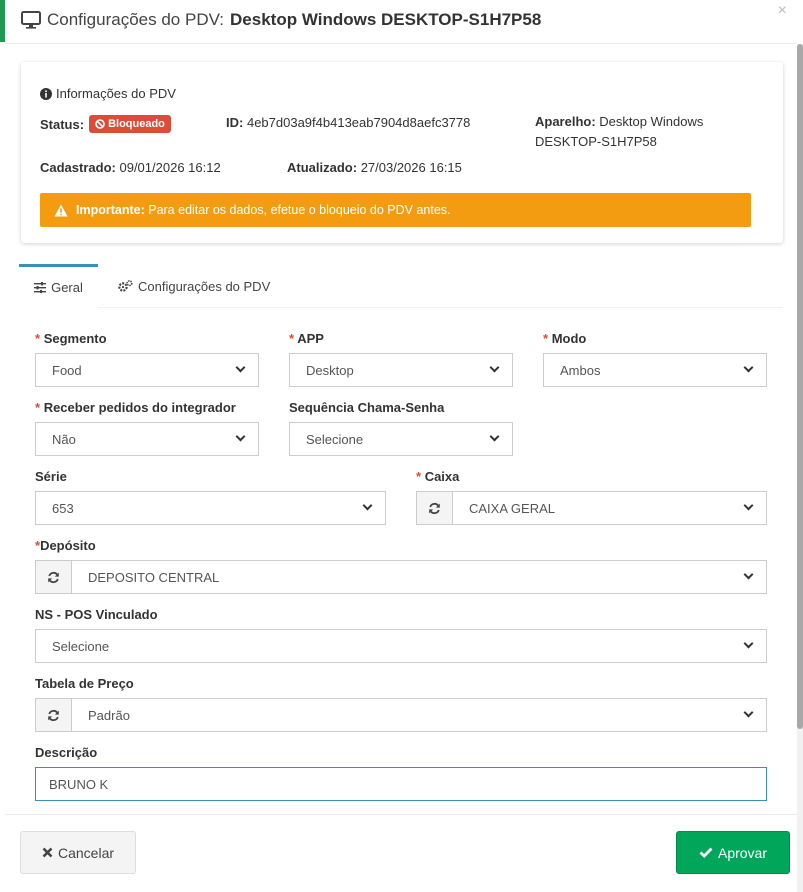 The height and width of the screenshot is (892, 803). What do you see at coordinates (419, 577) in the screenshot?
I see `deposito-select: DEPOSITO CENTRAL` at bounding box center [419, 577].